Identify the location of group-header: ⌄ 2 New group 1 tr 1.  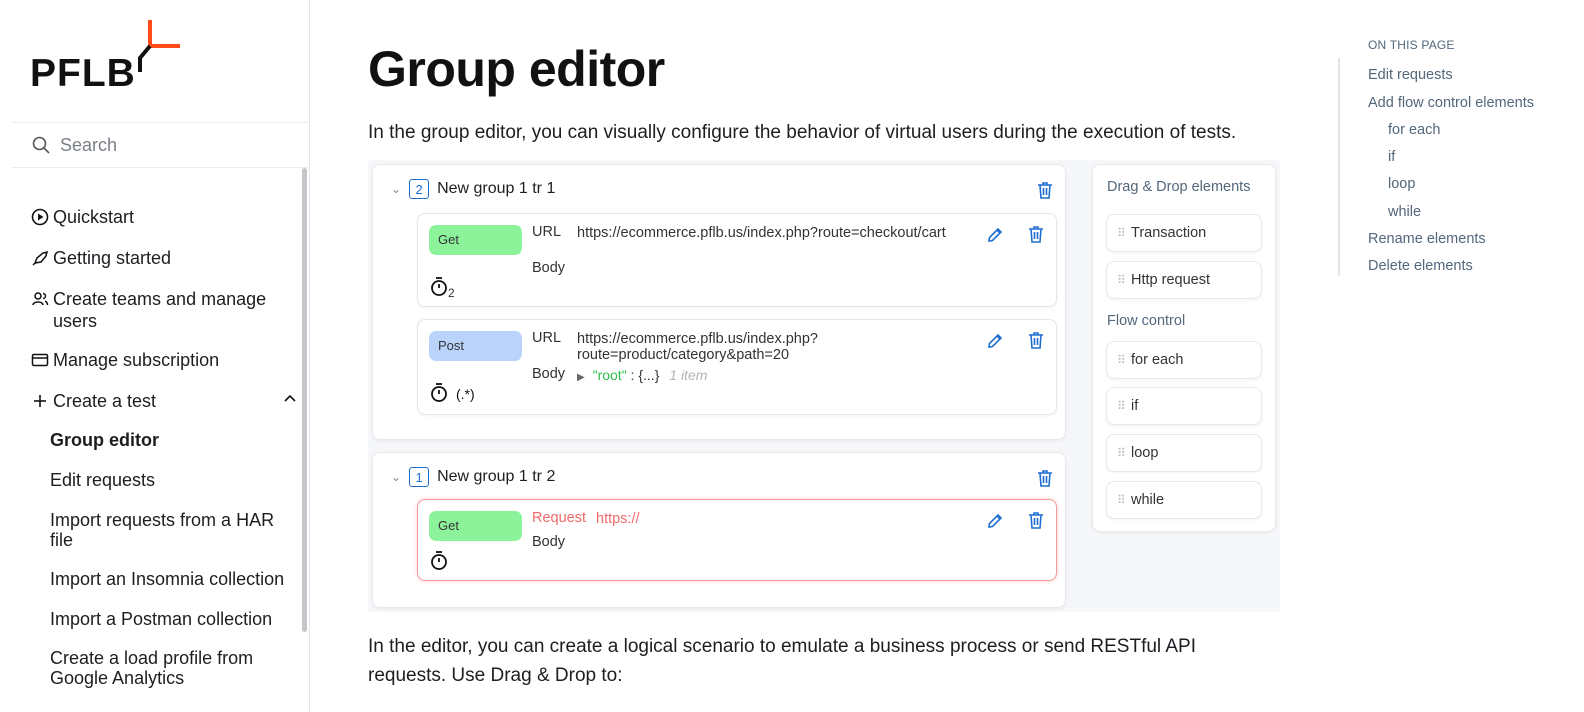
(473, 189).